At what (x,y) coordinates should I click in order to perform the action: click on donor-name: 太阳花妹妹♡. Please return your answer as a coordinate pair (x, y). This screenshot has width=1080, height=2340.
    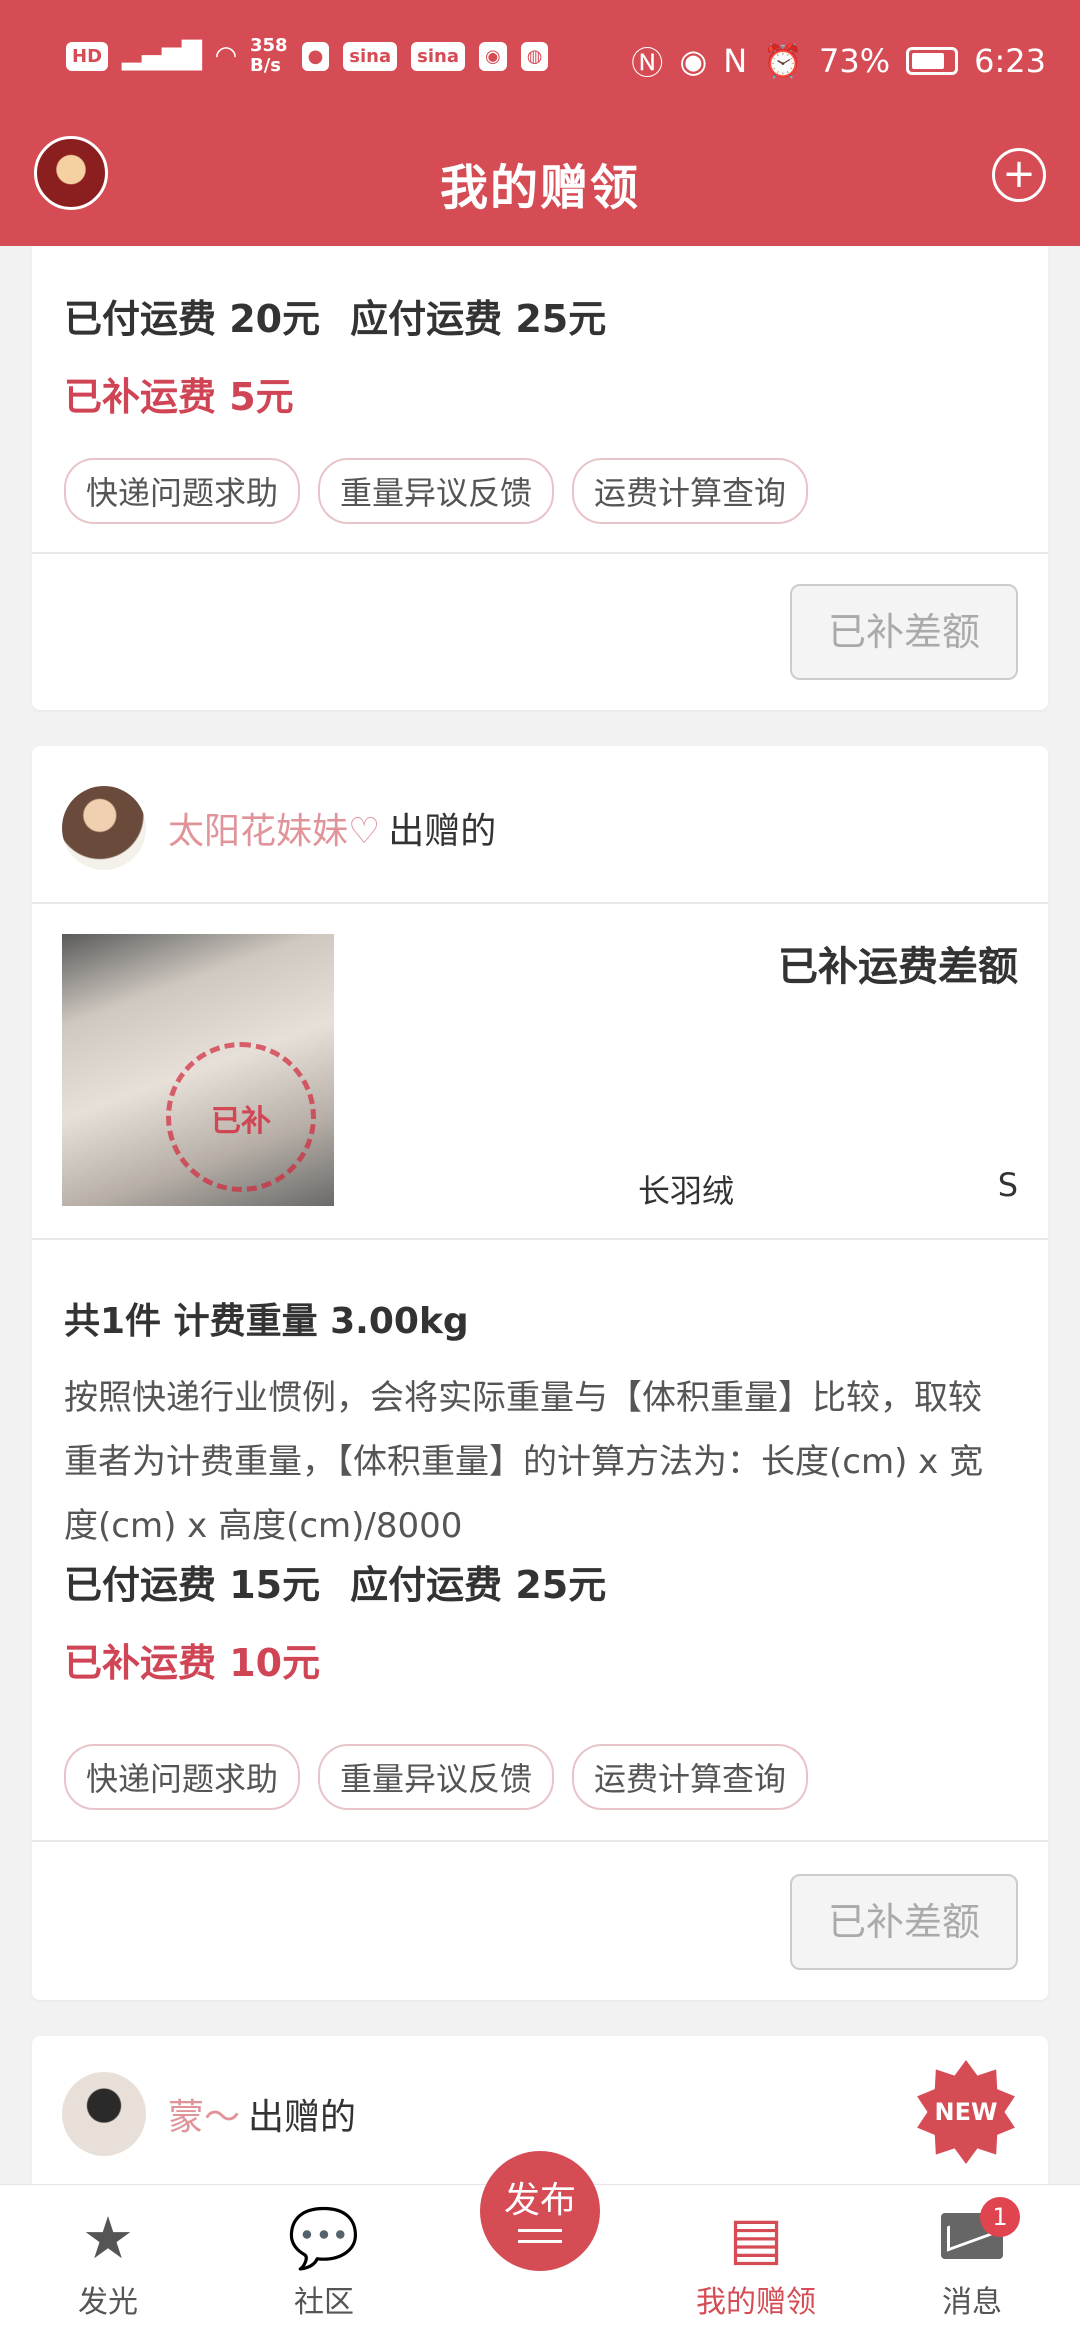
    Looking at the image, I should click on (274, 828).